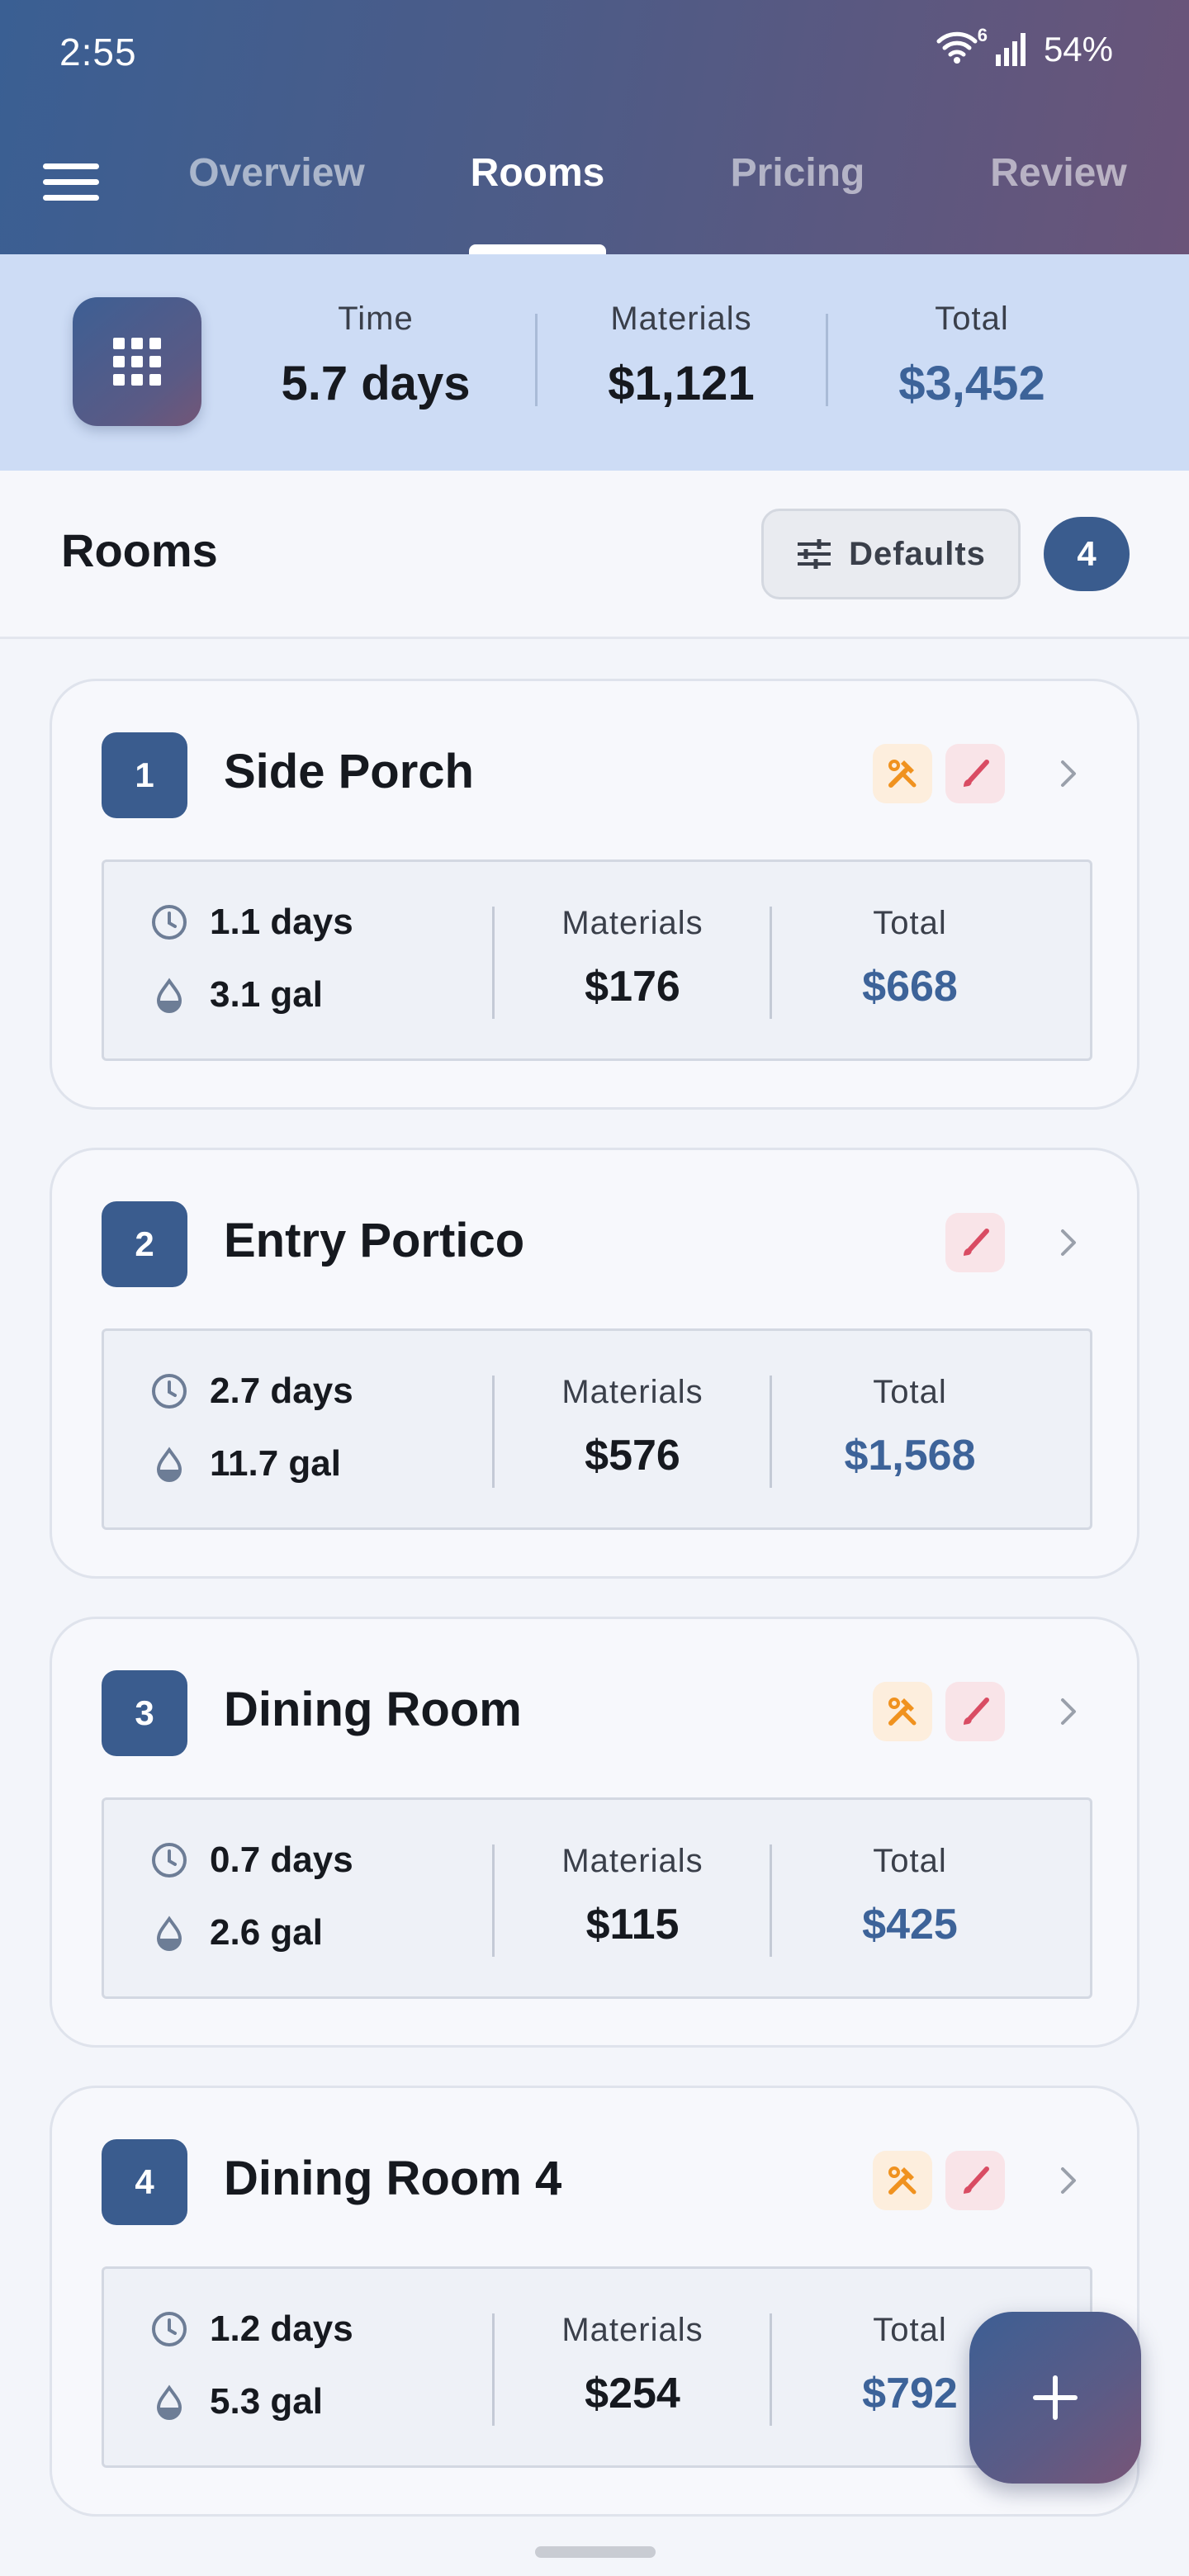  What do you see at coordinates (376, 356) in the screenshot?
I see `summary-time: Time 5.7 days` at bounding box center [376, 356].